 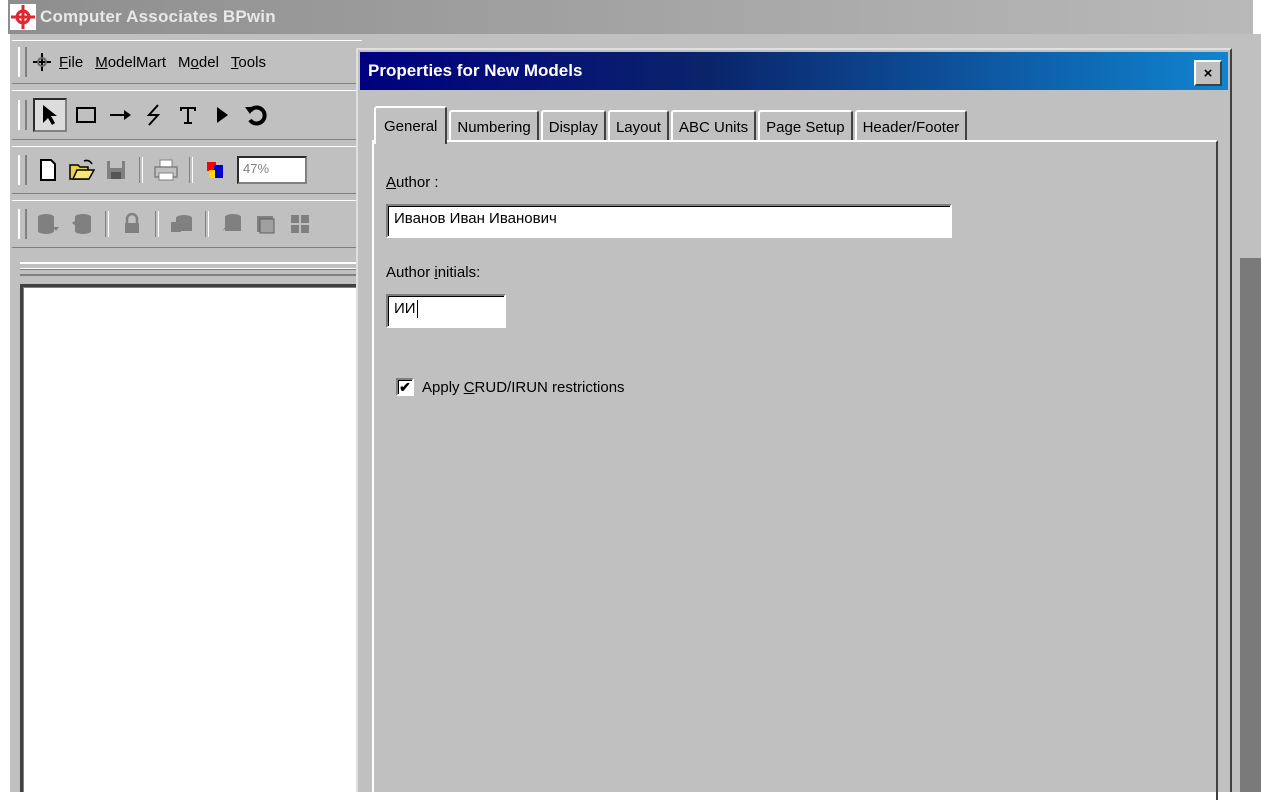 What do you see at coordinates (1250, 525) in the screenshot?
I see `workspace-background` at bounding box center [1250, 525].